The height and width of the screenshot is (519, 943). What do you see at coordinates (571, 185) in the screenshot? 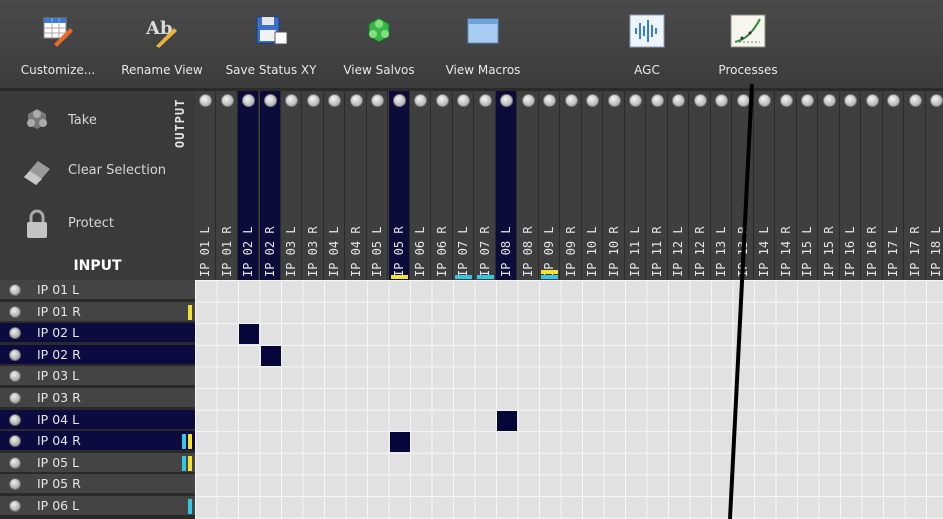
I see `output-column: IP 09 R` at bounding box center [571, 185].